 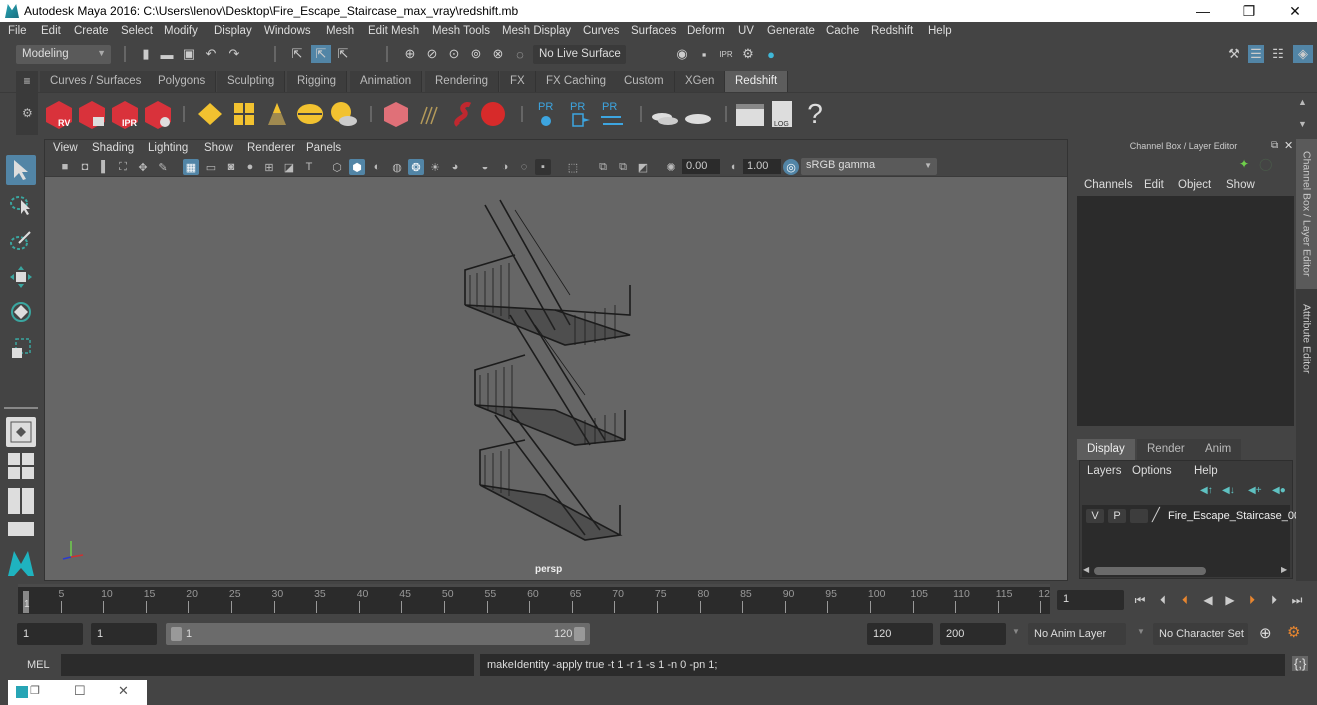 I want to click on step-back-key-icon: ⏴, so click(x=1185, y=600).